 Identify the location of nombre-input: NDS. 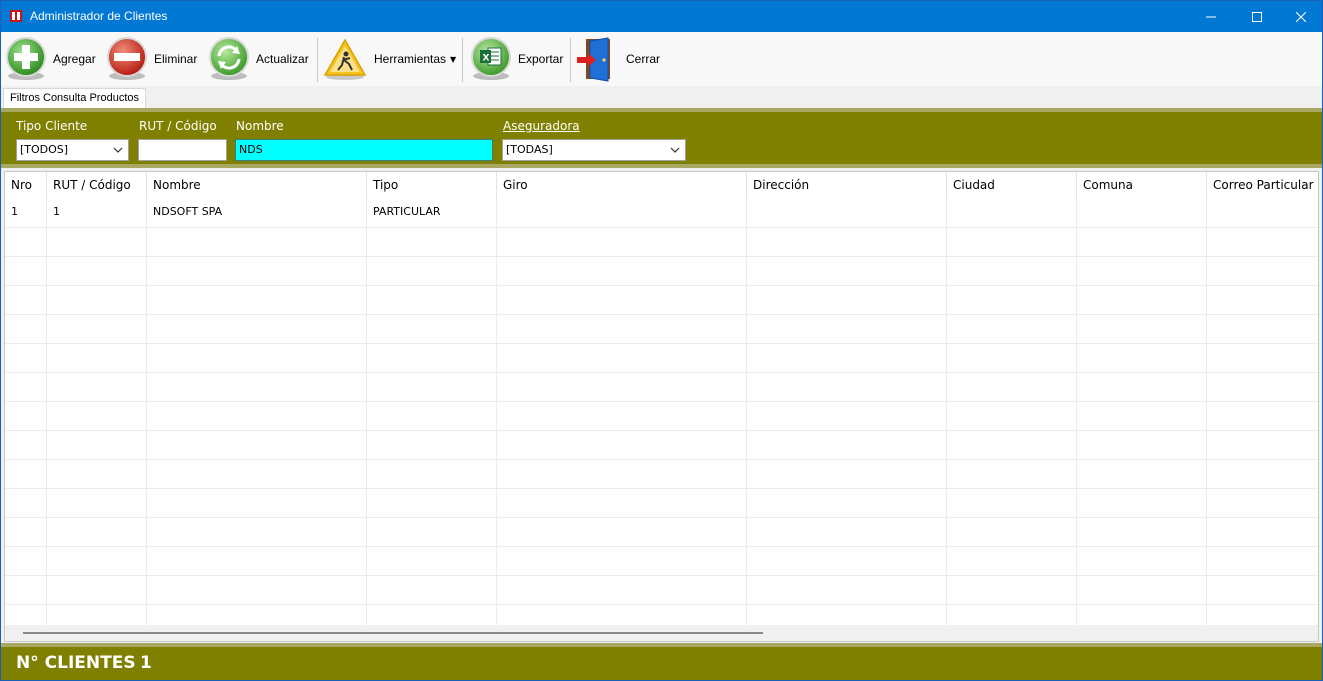
(364, 150).